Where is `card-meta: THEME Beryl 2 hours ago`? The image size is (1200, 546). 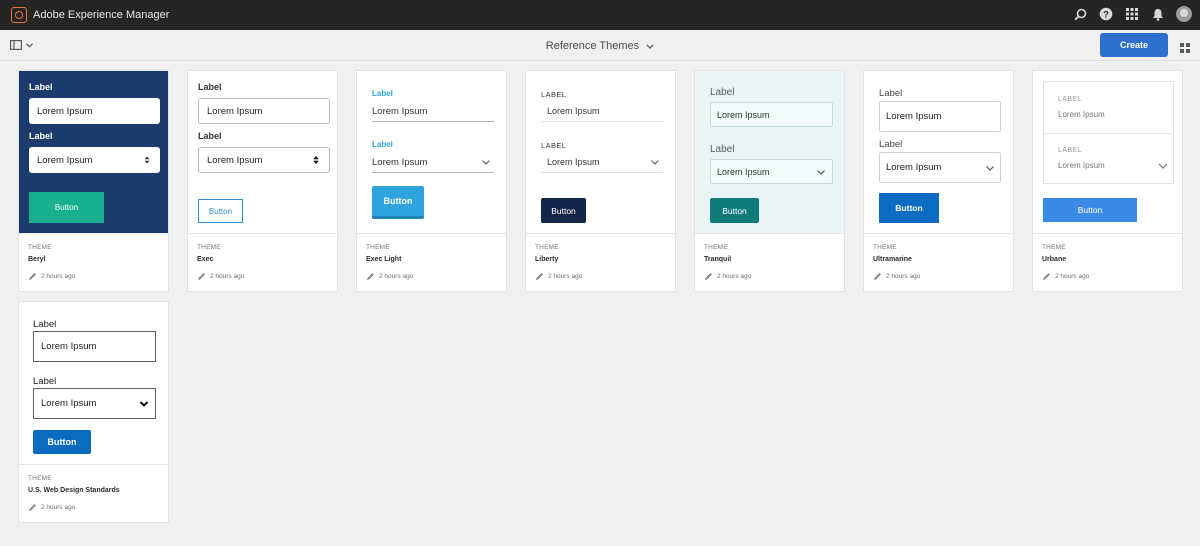 card-meta: THEME Beryl 2 hours ago is located at coordinates (93, 262).